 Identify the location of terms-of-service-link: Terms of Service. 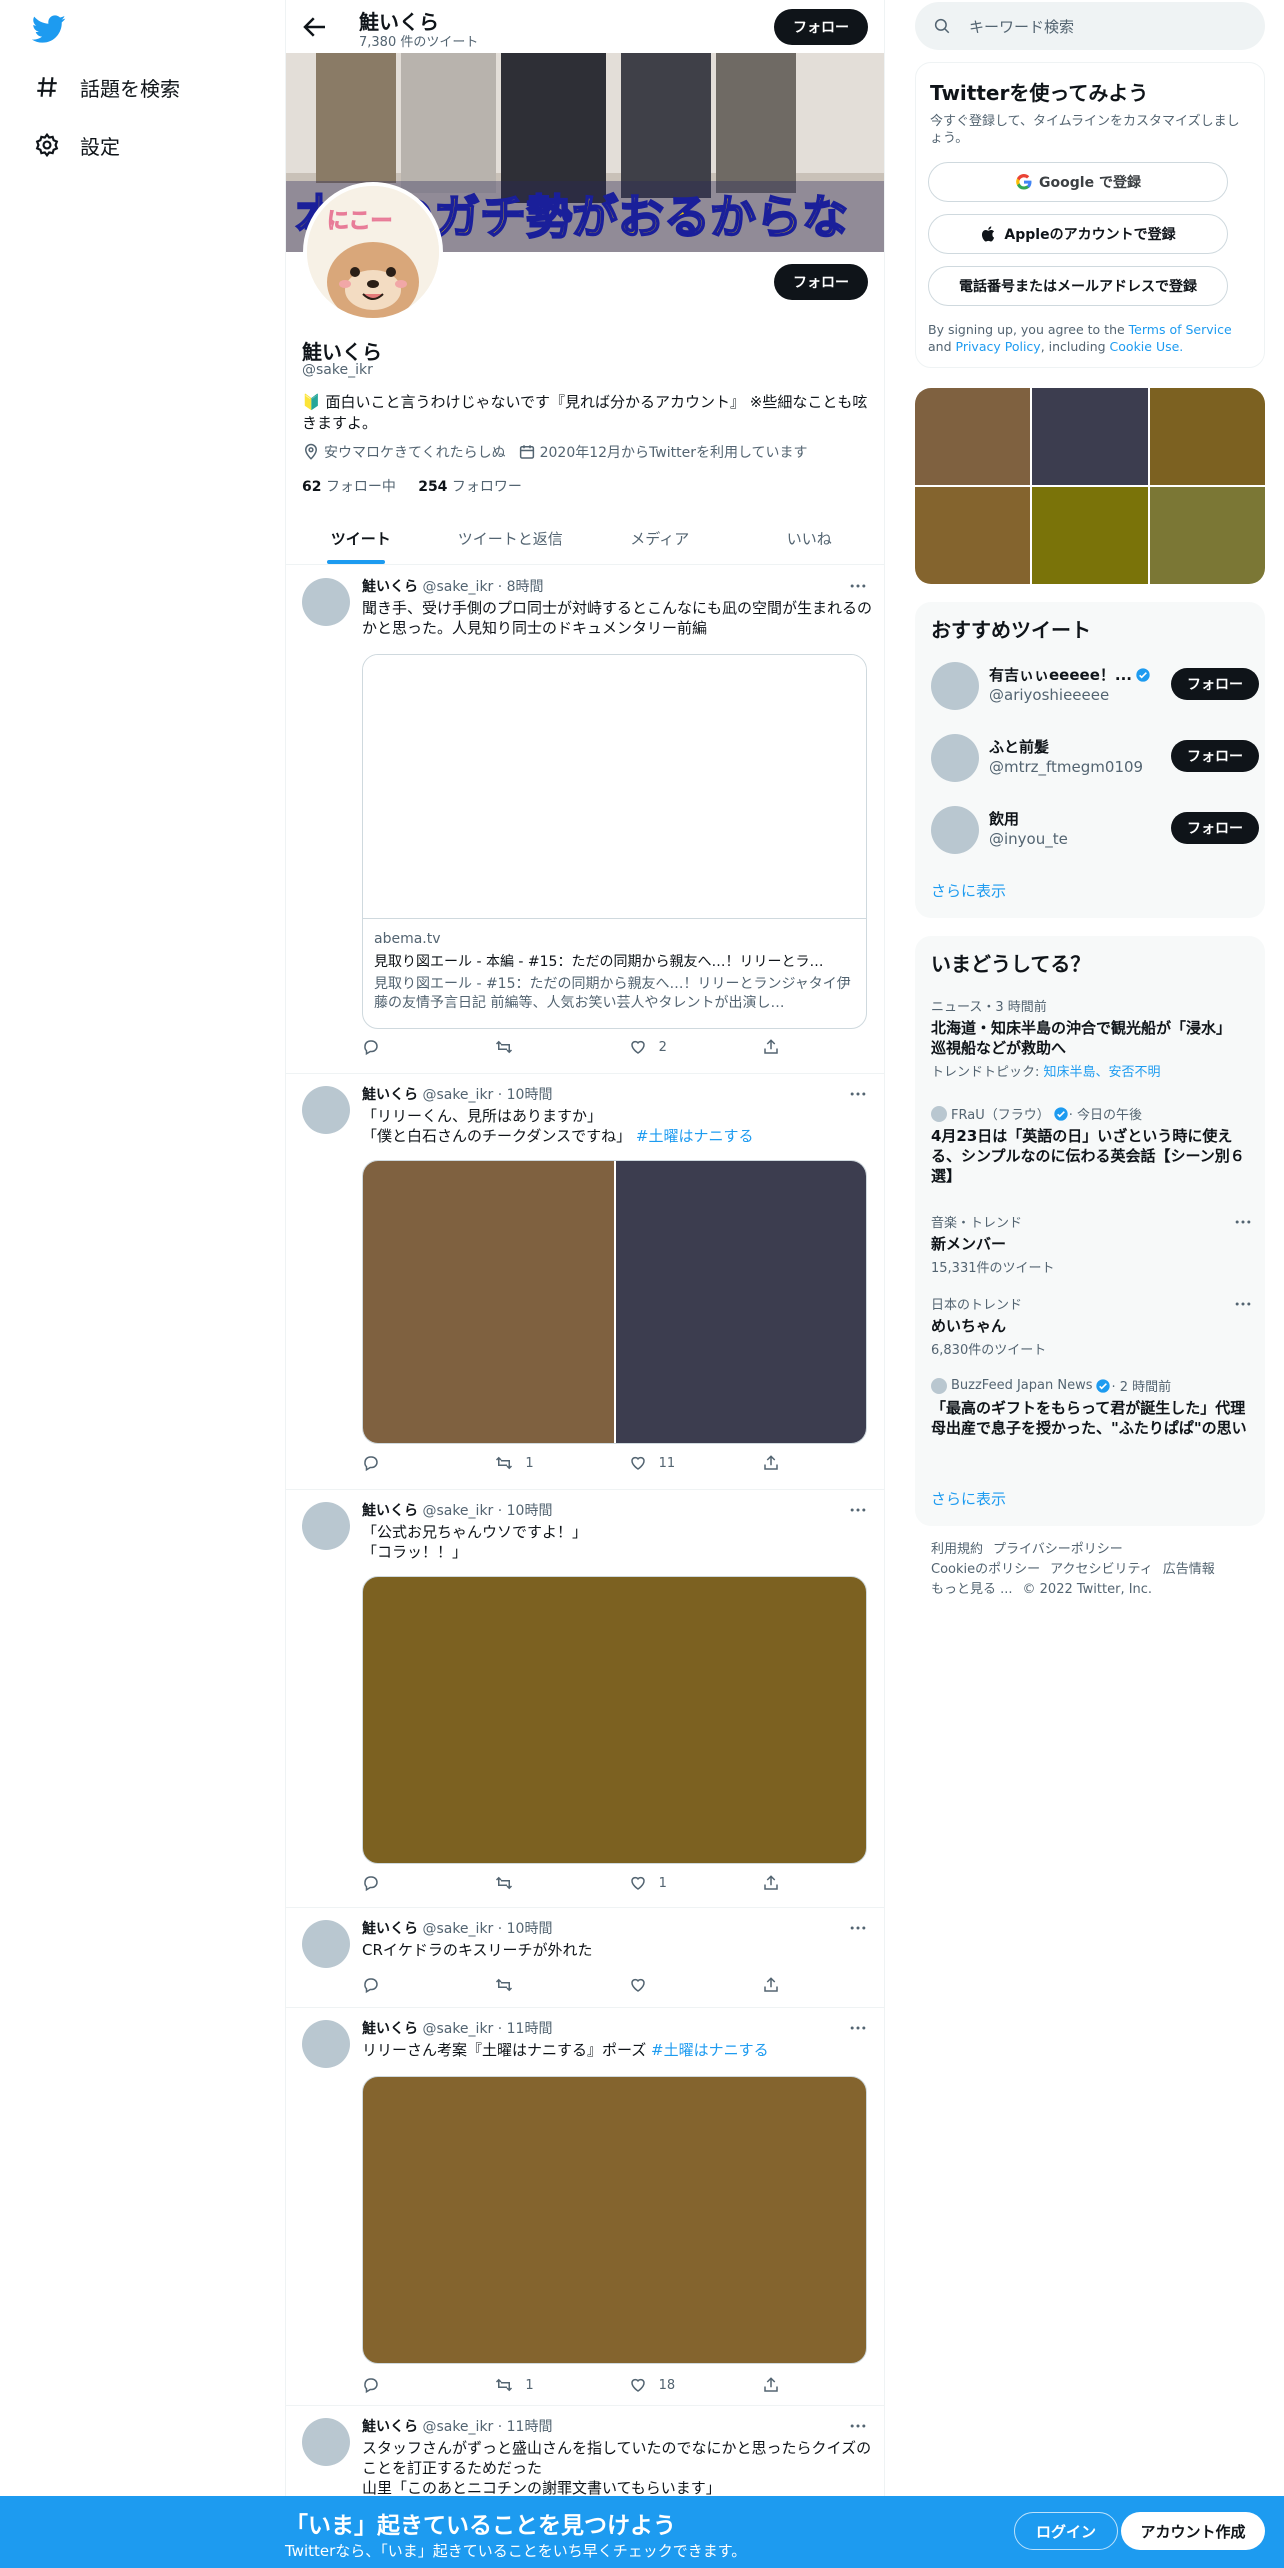
(1180, 329).